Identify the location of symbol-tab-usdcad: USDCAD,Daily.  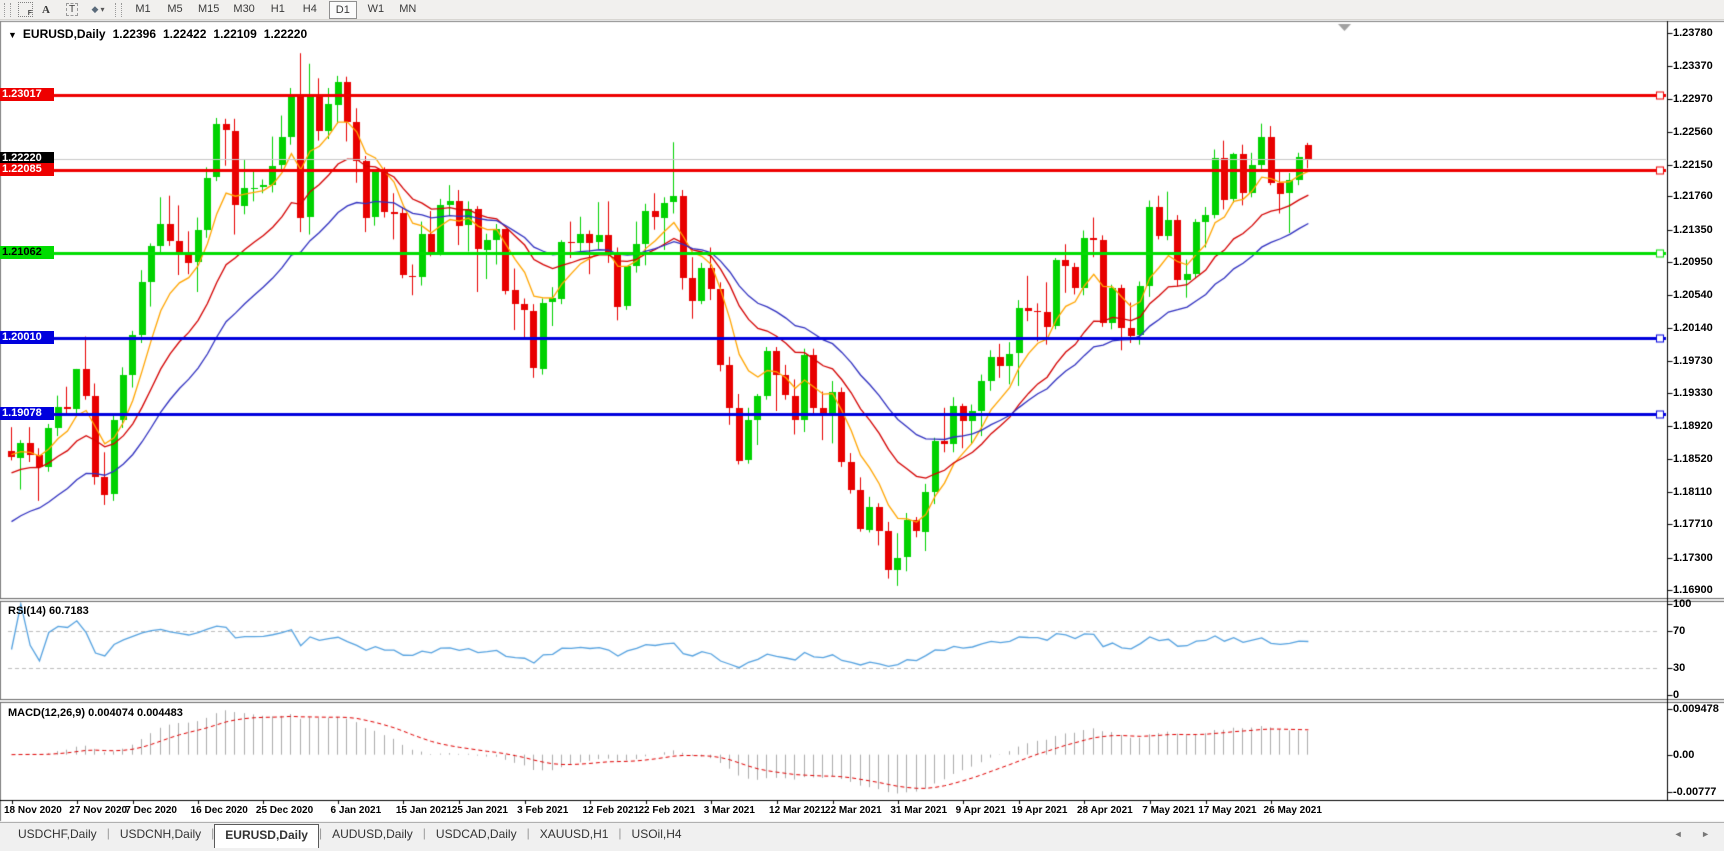
(476, 836).